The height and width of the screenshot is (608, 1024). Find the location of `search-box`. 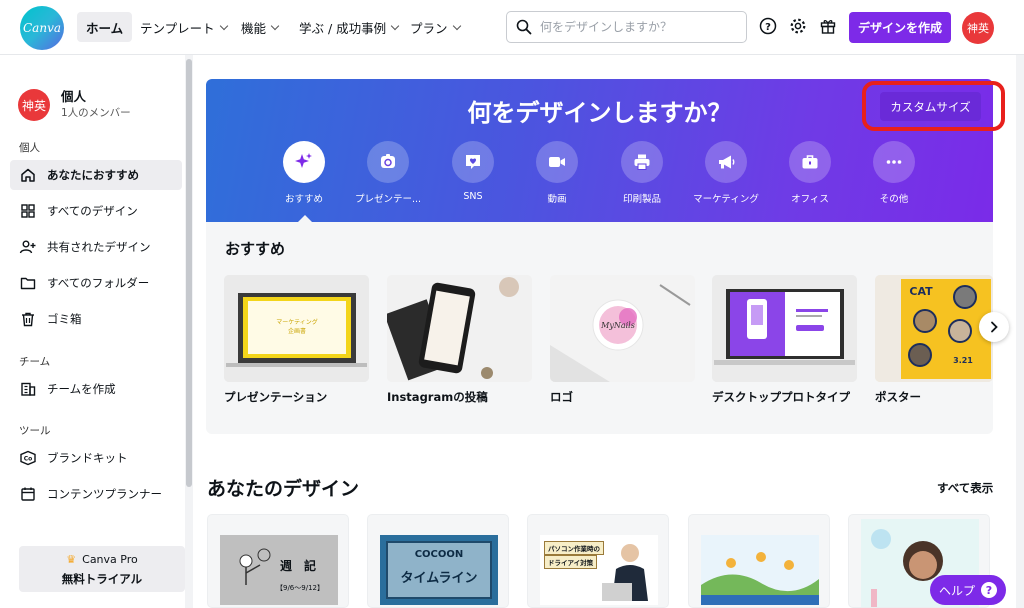

search-box is located at coordinates (626, 27).